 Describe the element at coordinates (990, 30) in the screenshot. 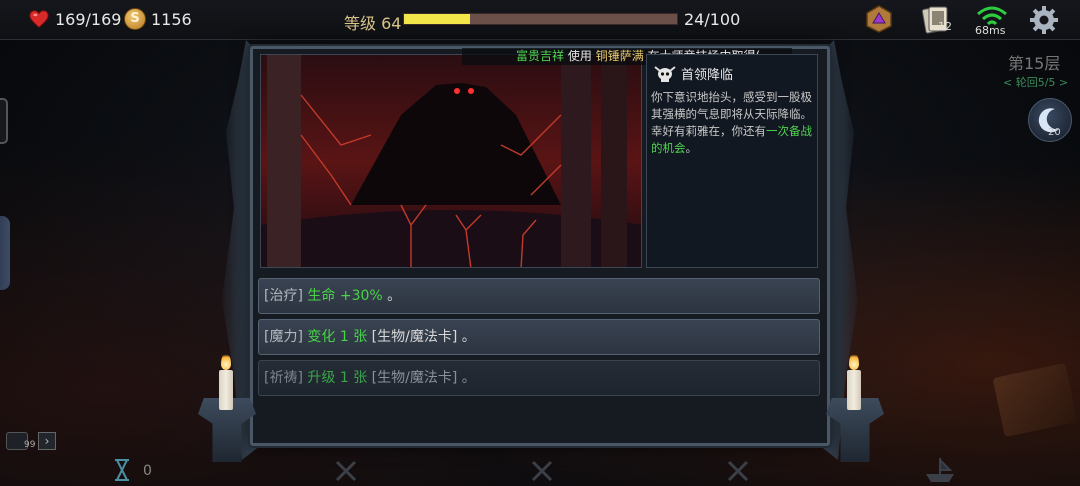

I see `ping-value: 68ms` at that location.